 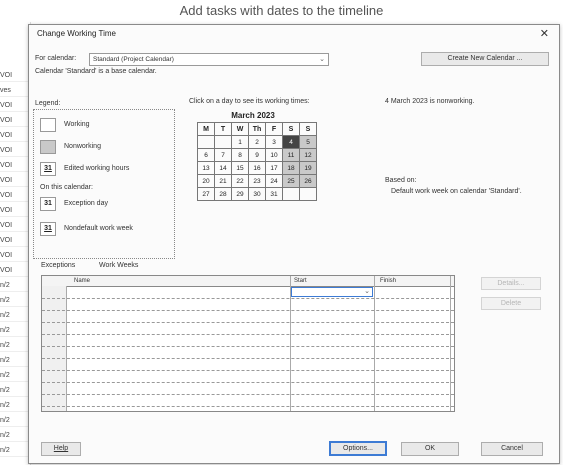 I want to click on start-date-cell: ⌄, so click(x=332, y=292).